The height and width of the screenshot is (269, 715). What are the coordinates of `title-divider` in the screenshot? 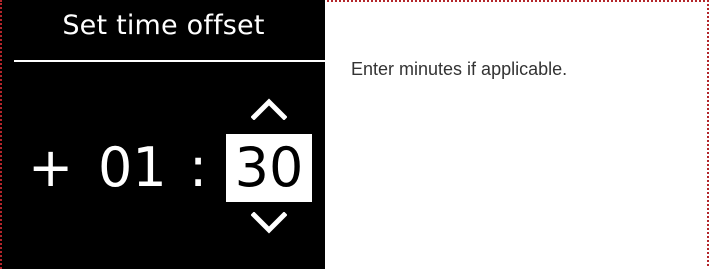 It's located at (169, 61).